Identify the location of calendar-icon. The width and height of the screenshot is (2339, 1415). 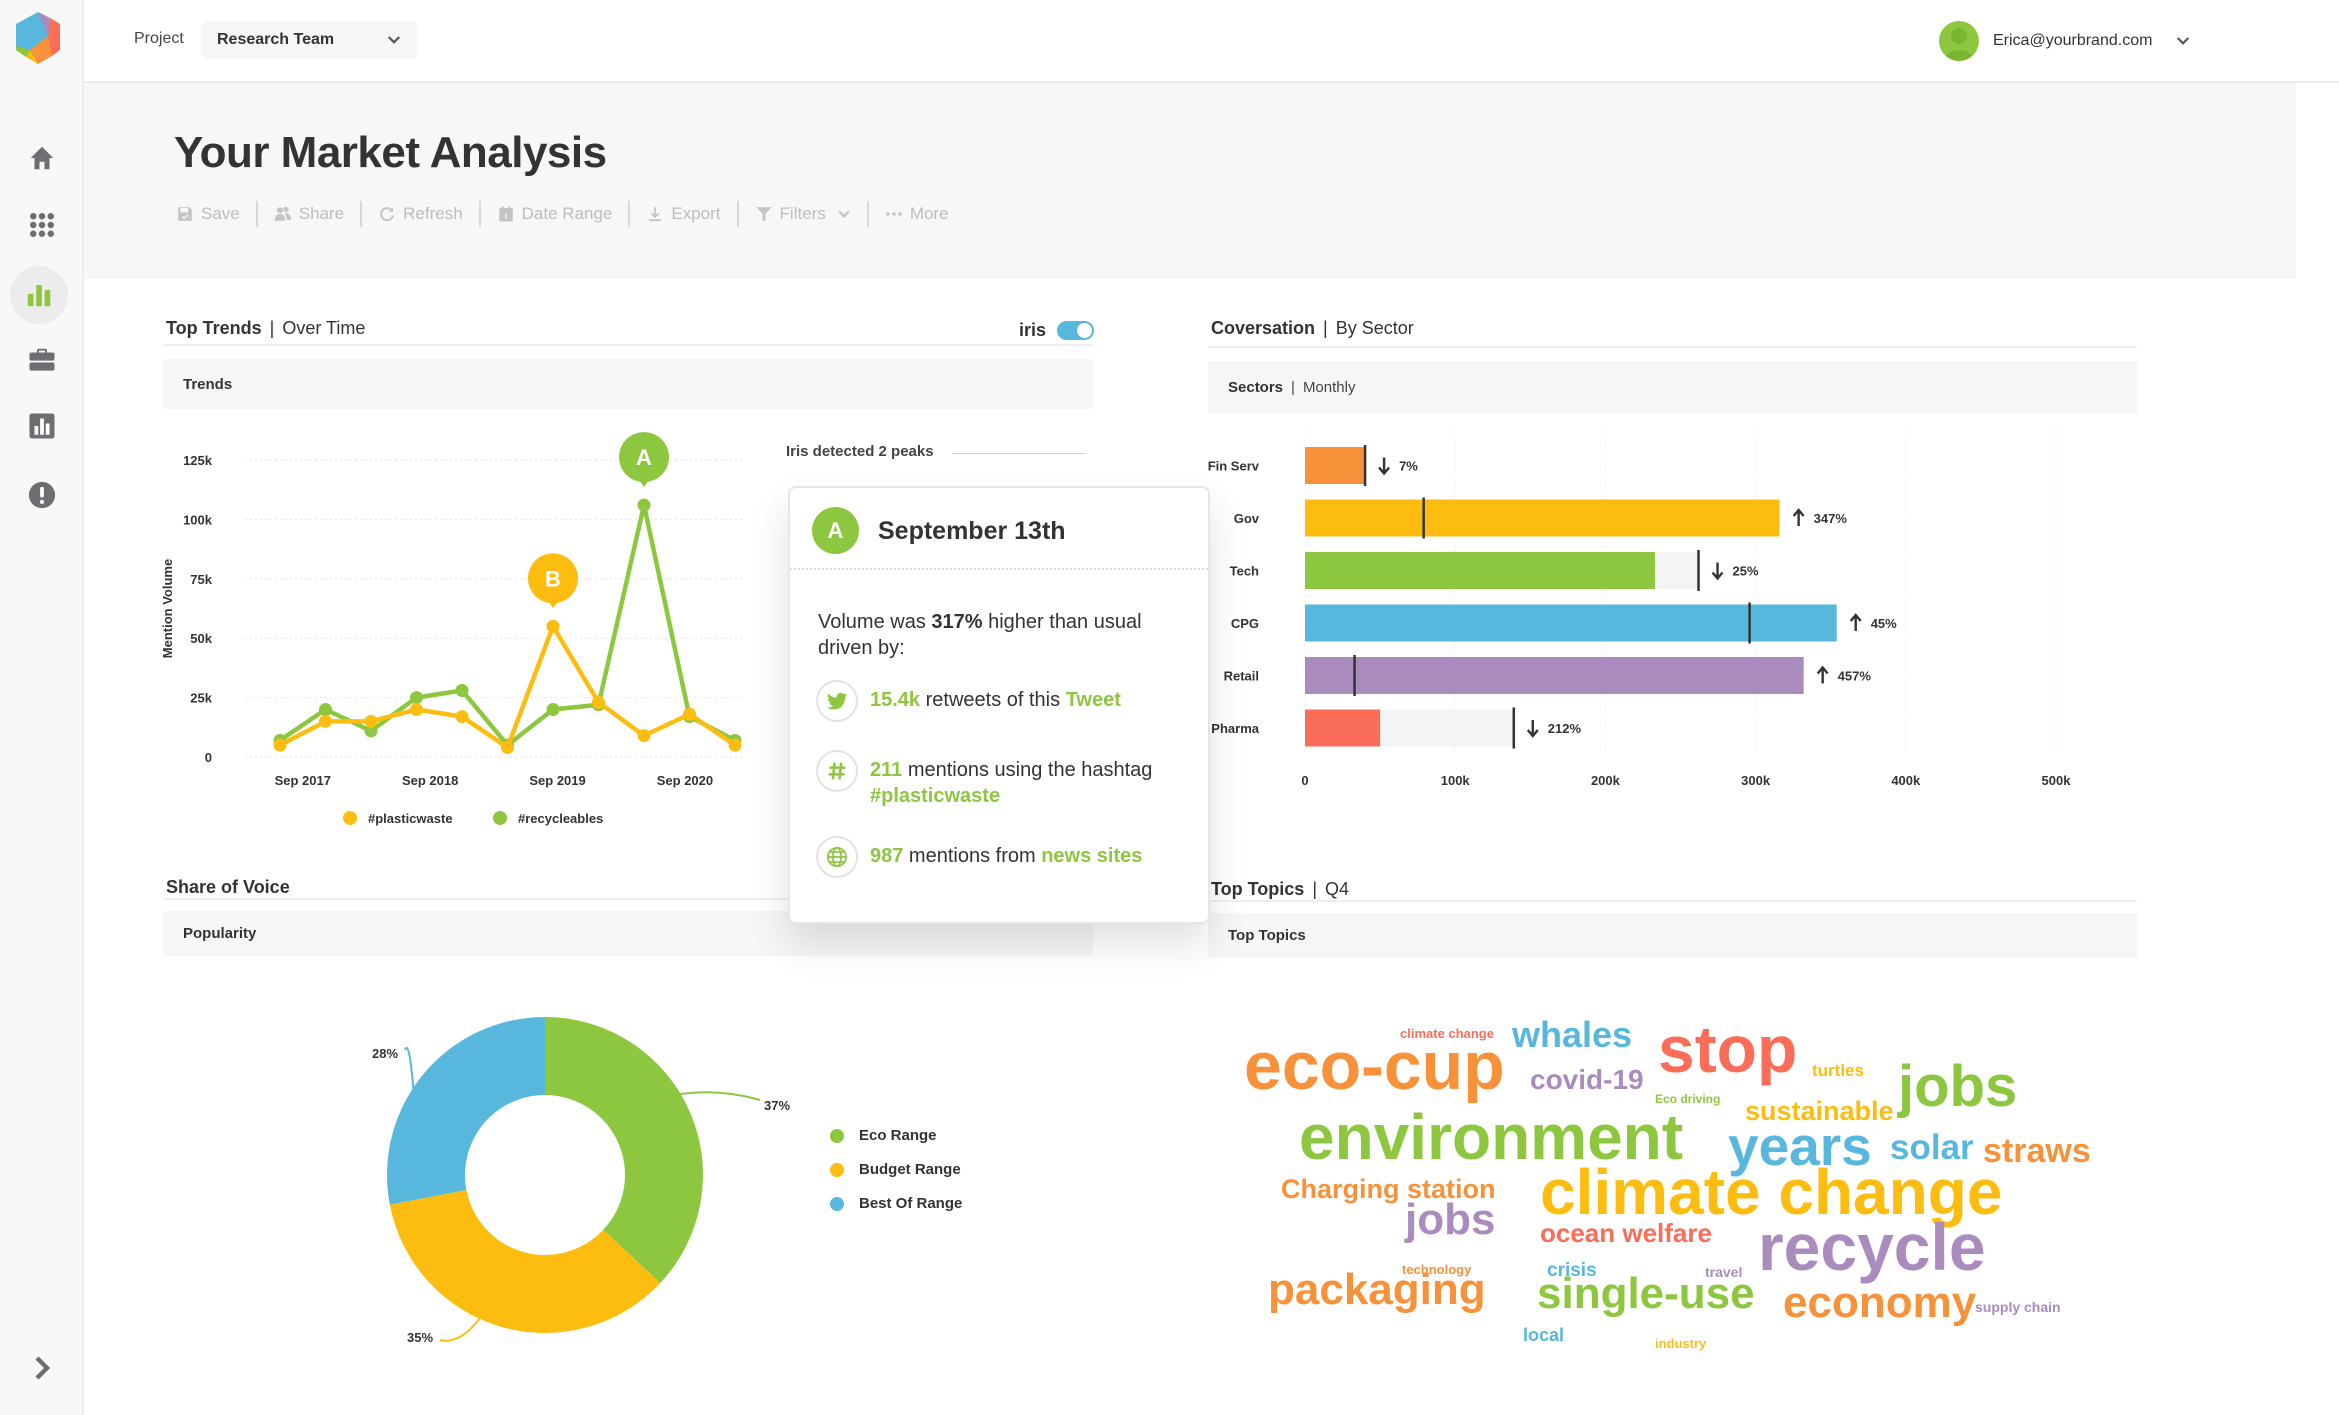
(505, 214).